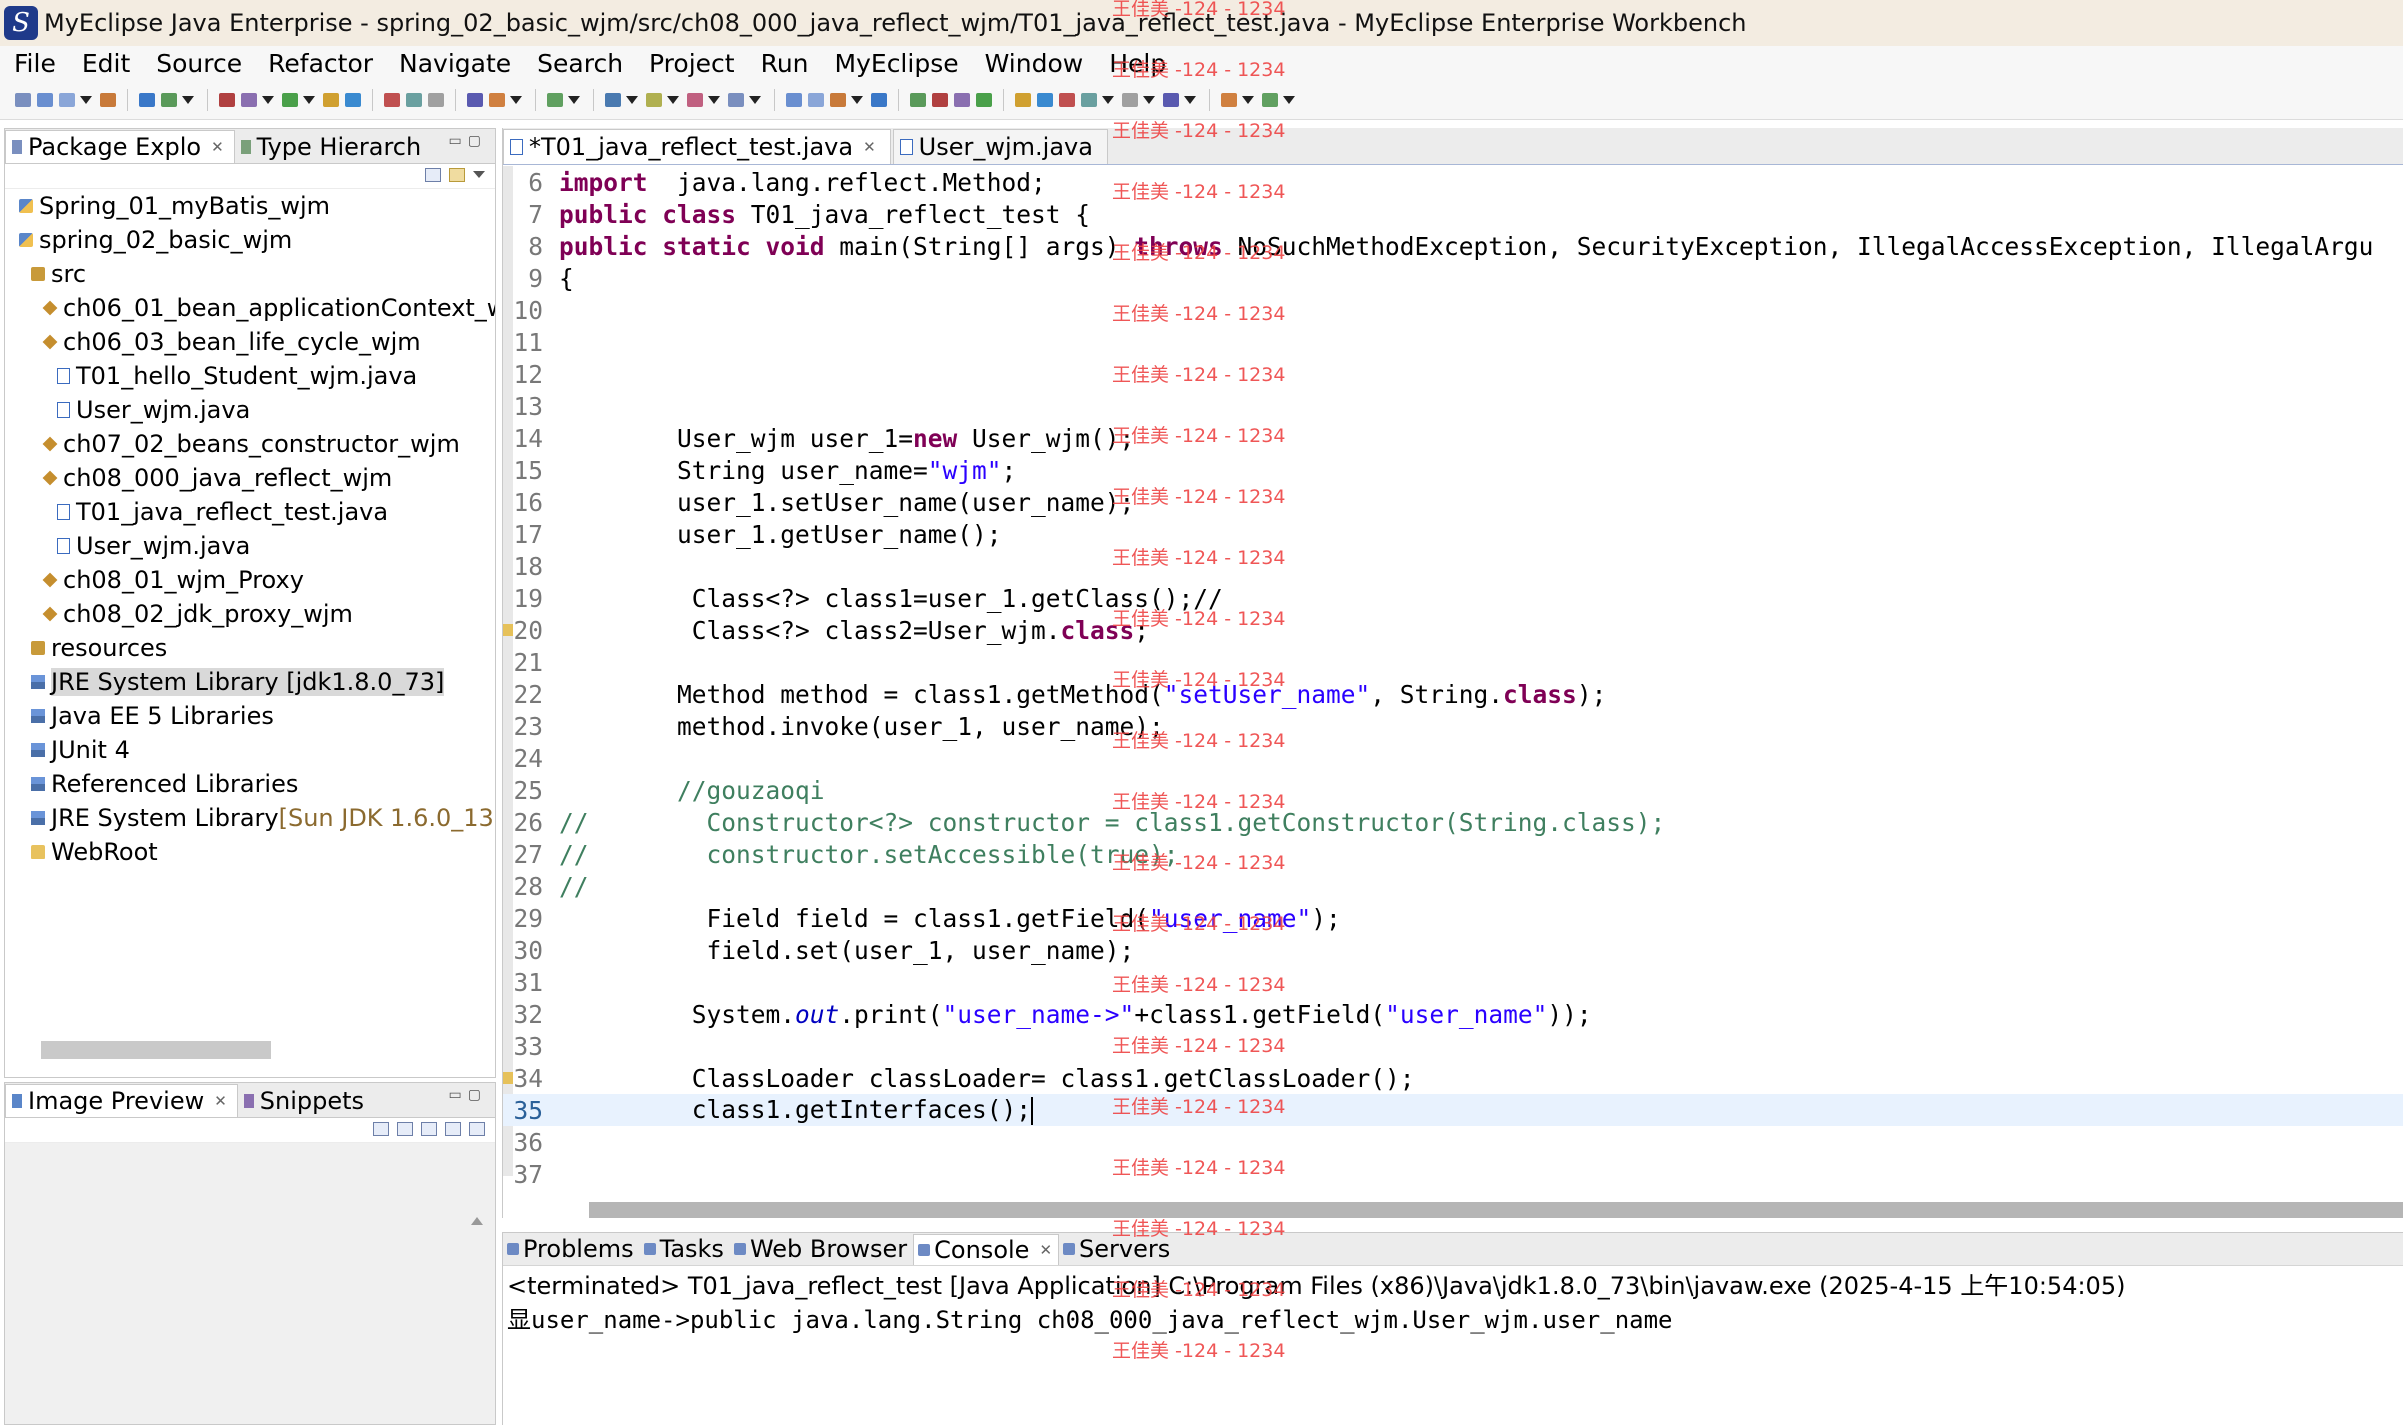 This screenshot has width=2403, height=1425. What do you see at coordinates (156, 1050) in the screenshot?
I see `horizontal-scrollbar` at bounding box center [156, 1050].